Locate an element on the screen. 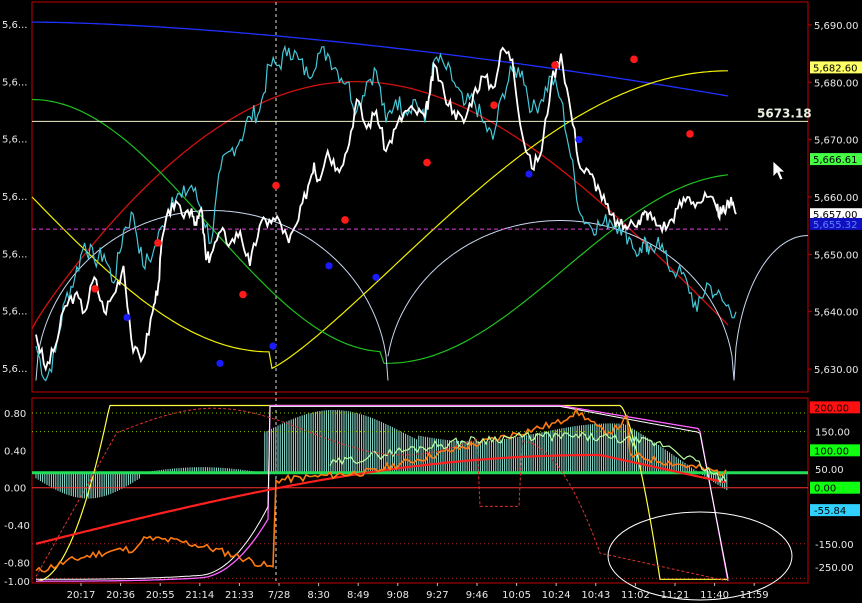 This screenshot has height=603, width=862. time-axis-label: 11:02 is located at coordinates (635, 595).